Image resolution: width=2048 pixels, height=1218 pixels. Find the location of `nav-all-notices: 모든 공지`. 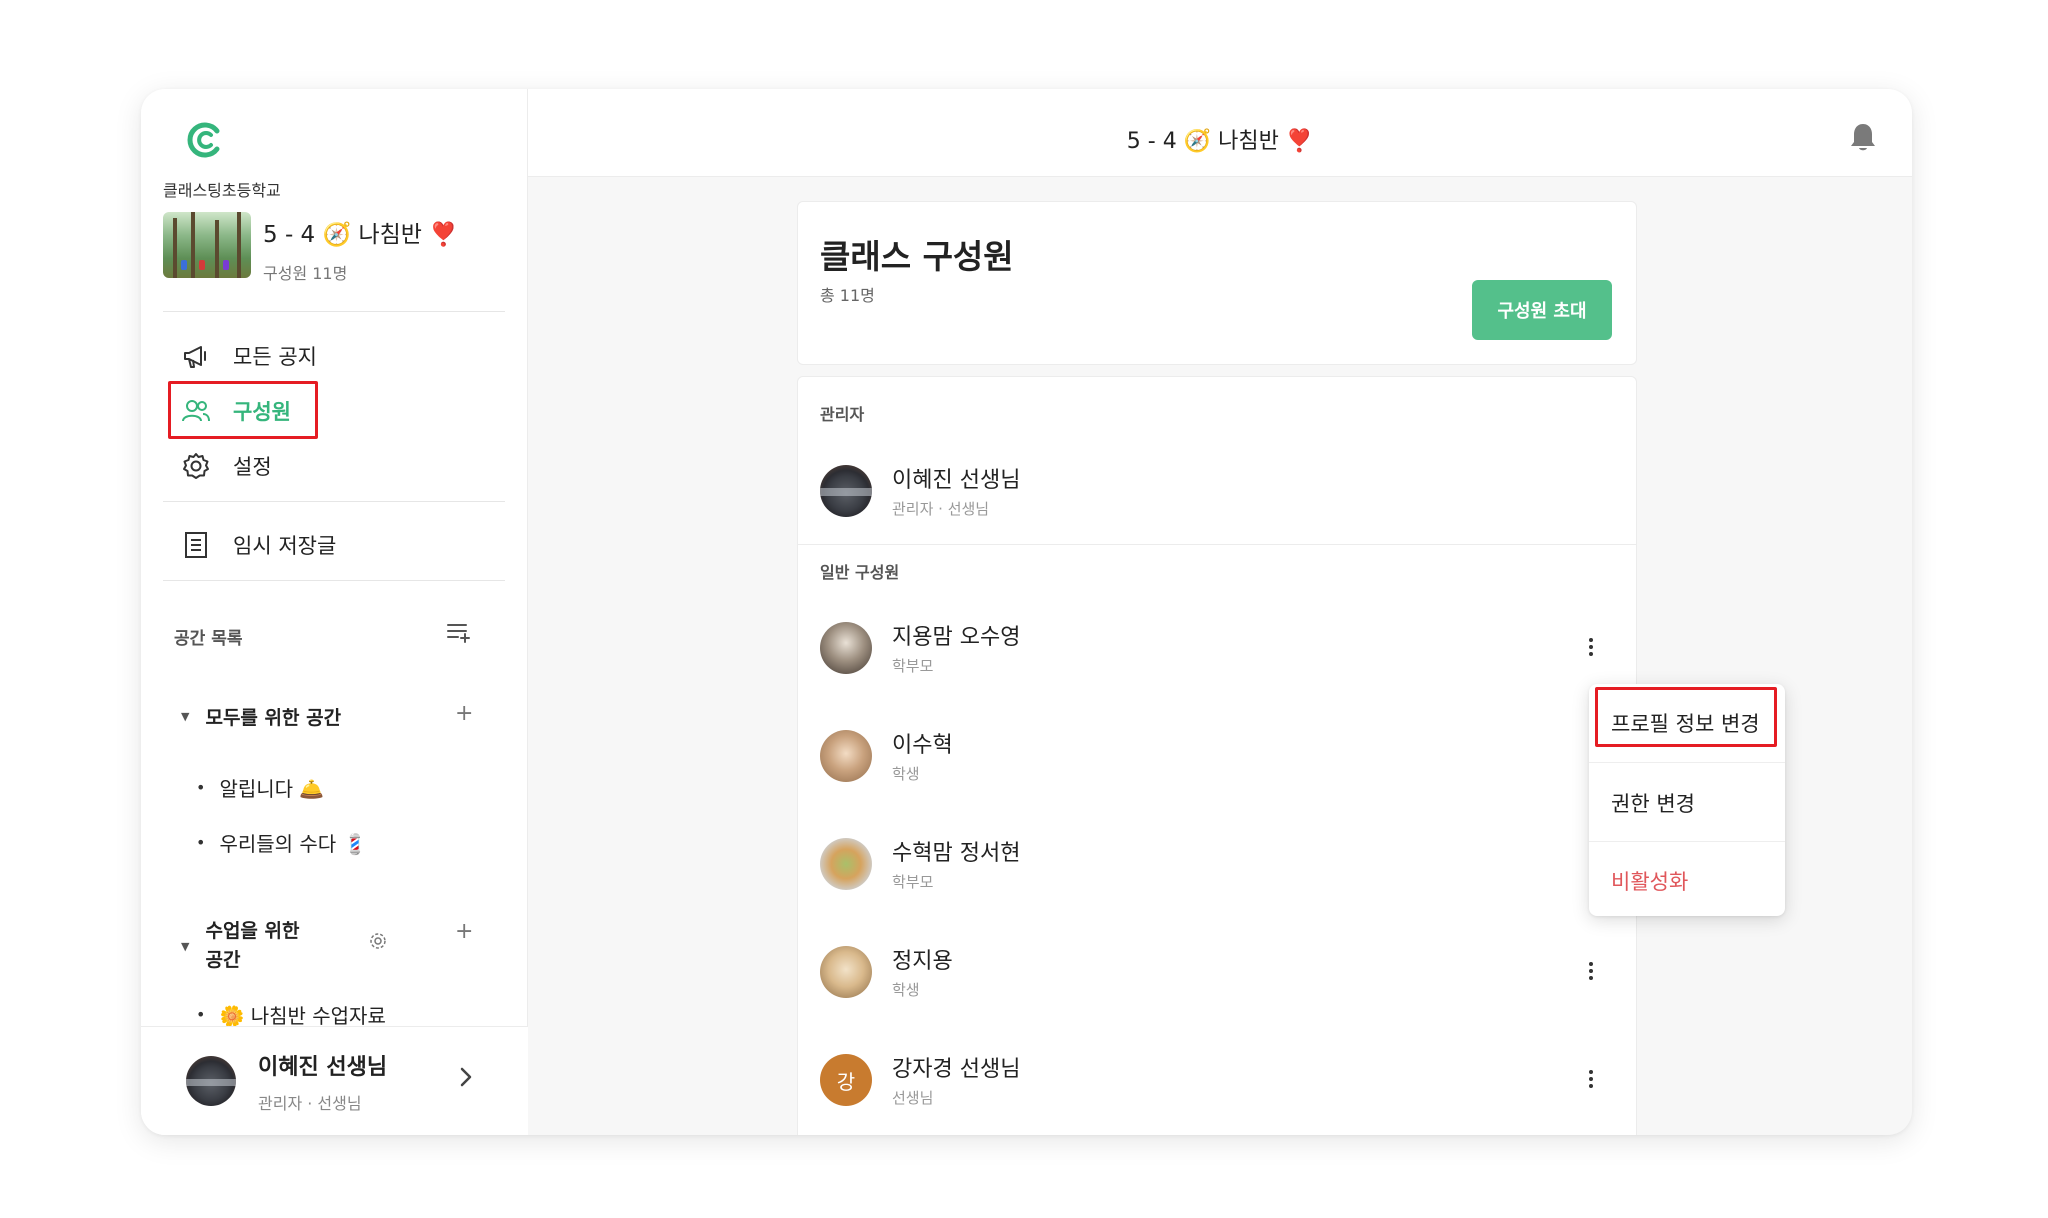

nav-all-notices: 모든 공지 is located at coordinates (249, 356).